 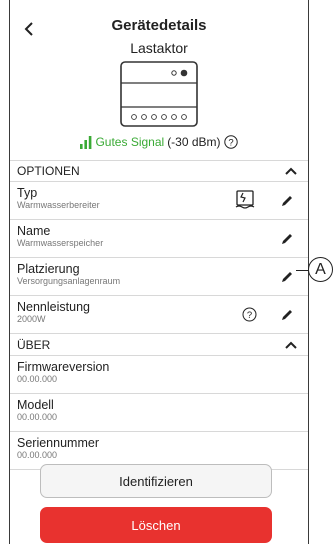 What do you see at coordinates (60, 243) in the screenshot?
I see `row-value: Warmwasserspeicher` at bounding box center [60, 243].